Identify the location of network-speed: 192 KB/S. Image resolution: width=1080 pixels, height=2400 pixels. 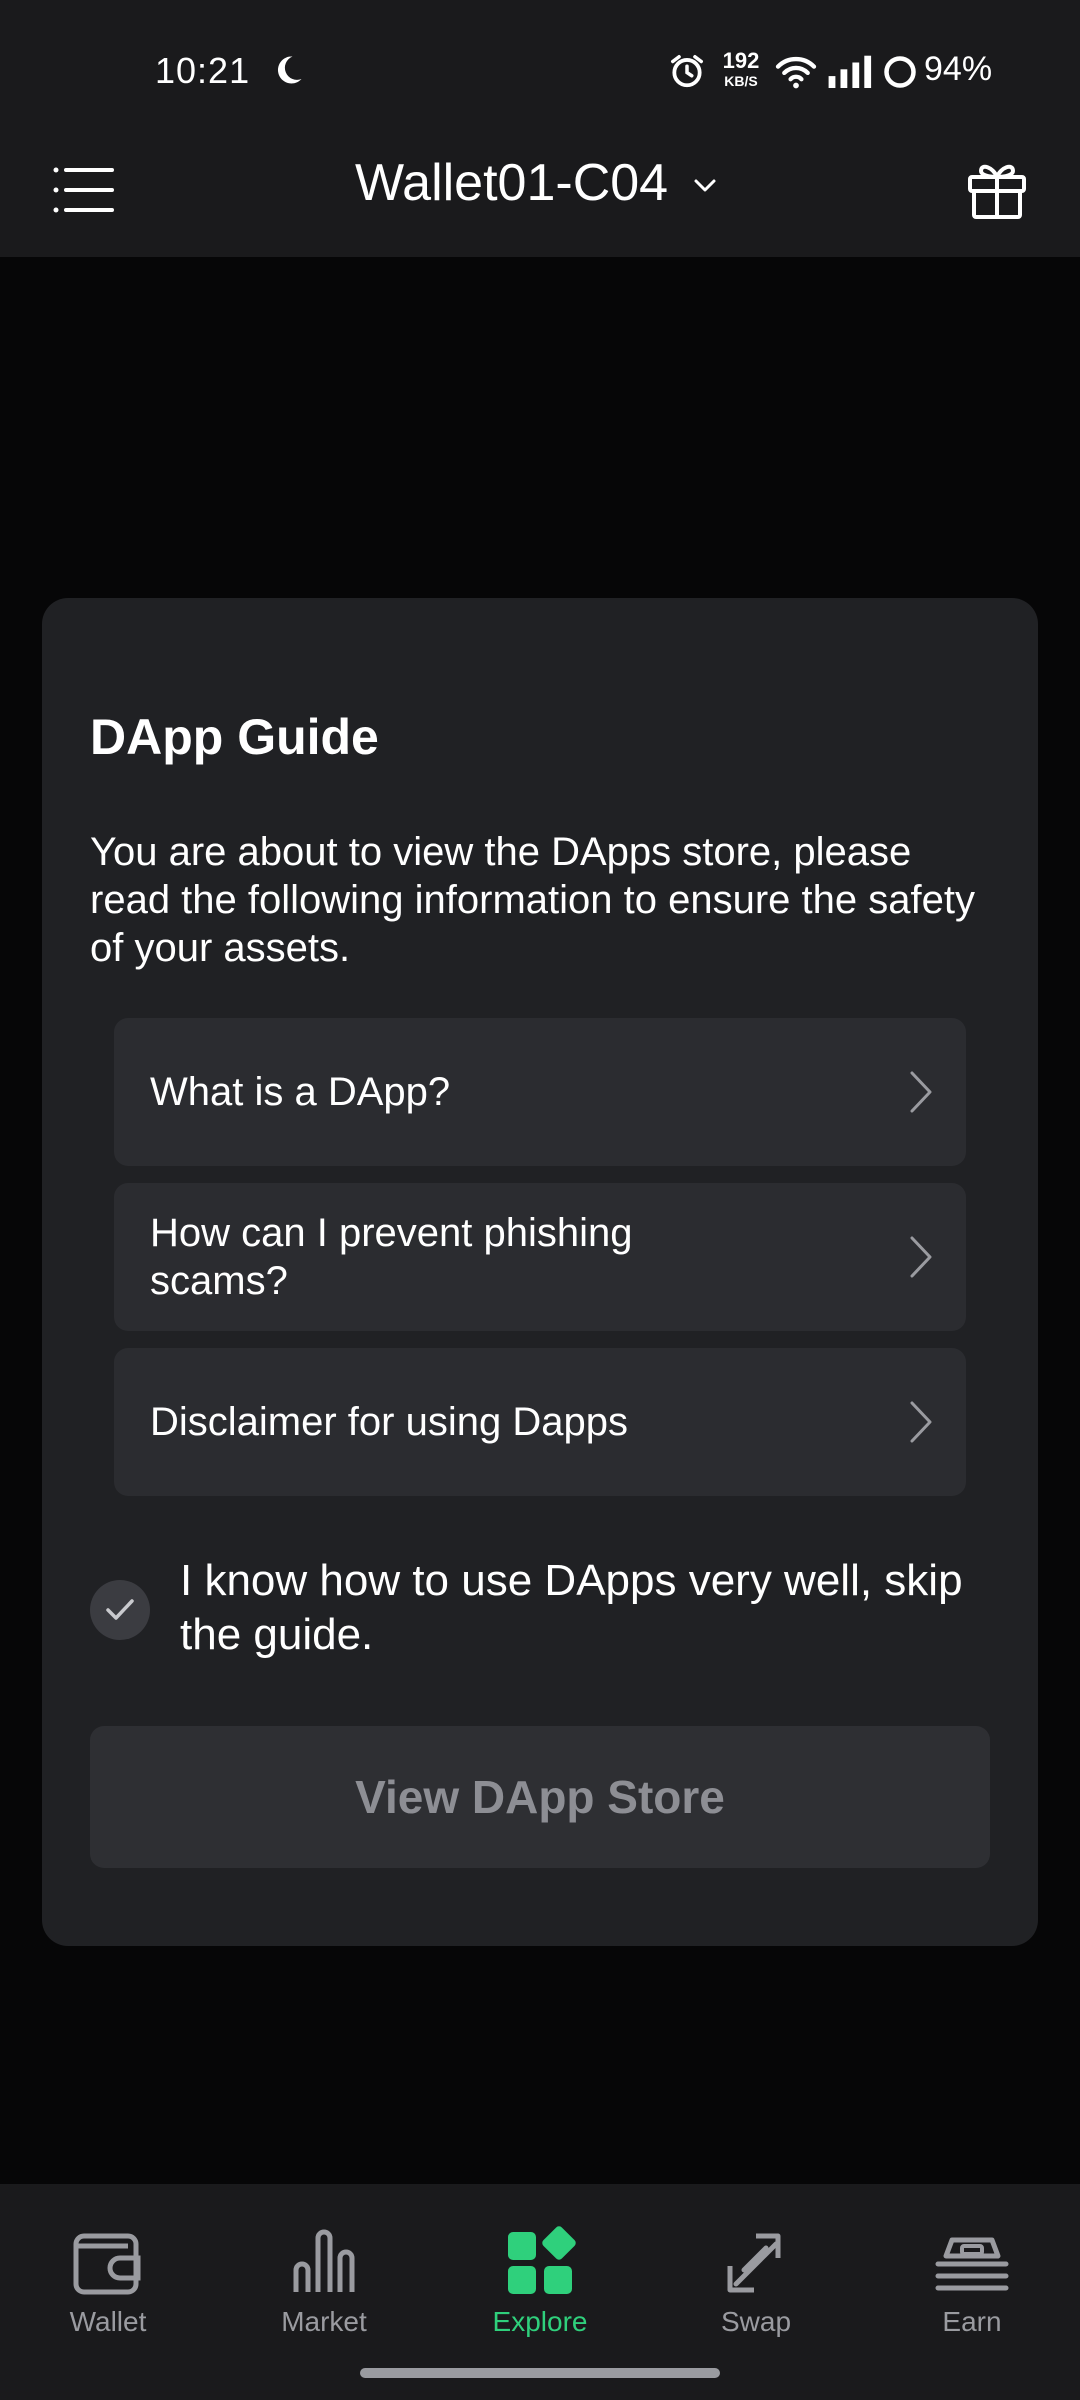
(741, 68).